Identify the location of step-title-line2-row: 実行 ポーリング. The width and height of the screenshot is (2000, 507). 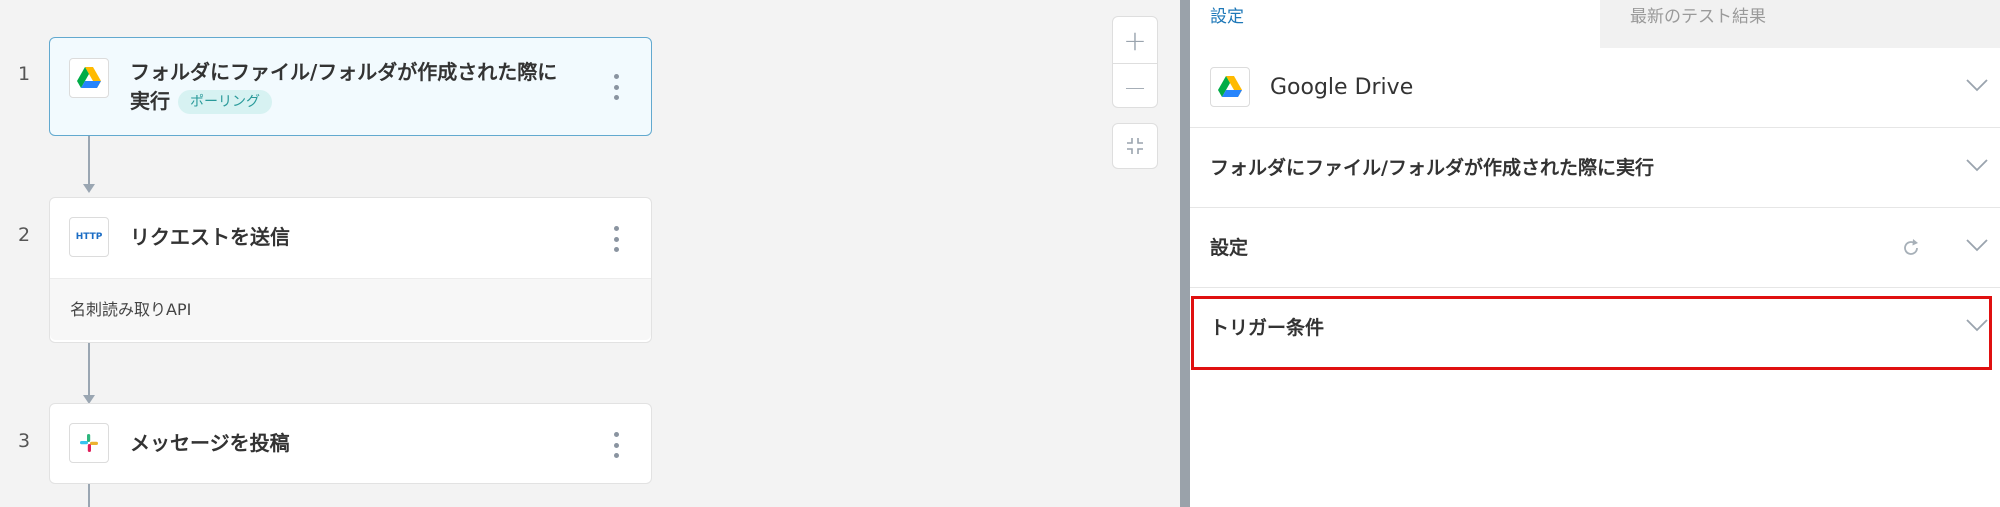
(343, 101).